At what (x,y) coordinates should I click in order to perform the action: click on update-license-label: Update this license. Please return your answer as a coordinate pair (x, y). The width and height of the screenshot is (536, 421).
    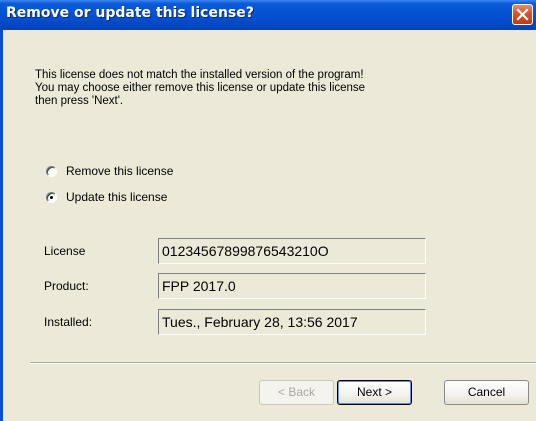
    Looking at the image, I should click on (116, 197).